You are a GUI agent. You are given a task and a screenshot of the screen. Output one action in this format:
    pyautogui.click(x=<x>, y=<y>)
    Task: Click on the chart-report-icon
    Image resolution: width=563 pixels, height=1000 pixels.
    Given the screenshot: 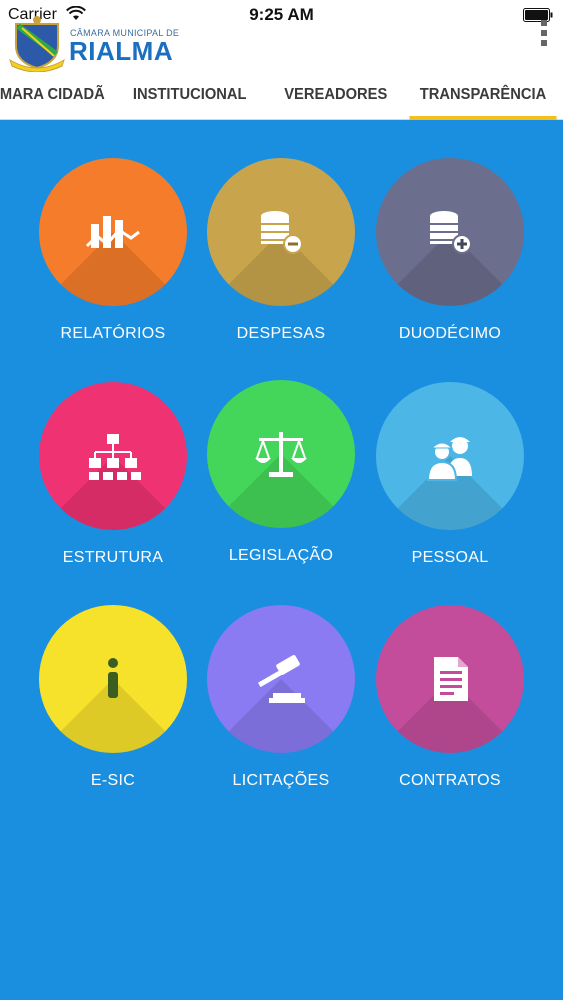 What is the action you would take?
    pyautogui.click(x=112, y=232)
    